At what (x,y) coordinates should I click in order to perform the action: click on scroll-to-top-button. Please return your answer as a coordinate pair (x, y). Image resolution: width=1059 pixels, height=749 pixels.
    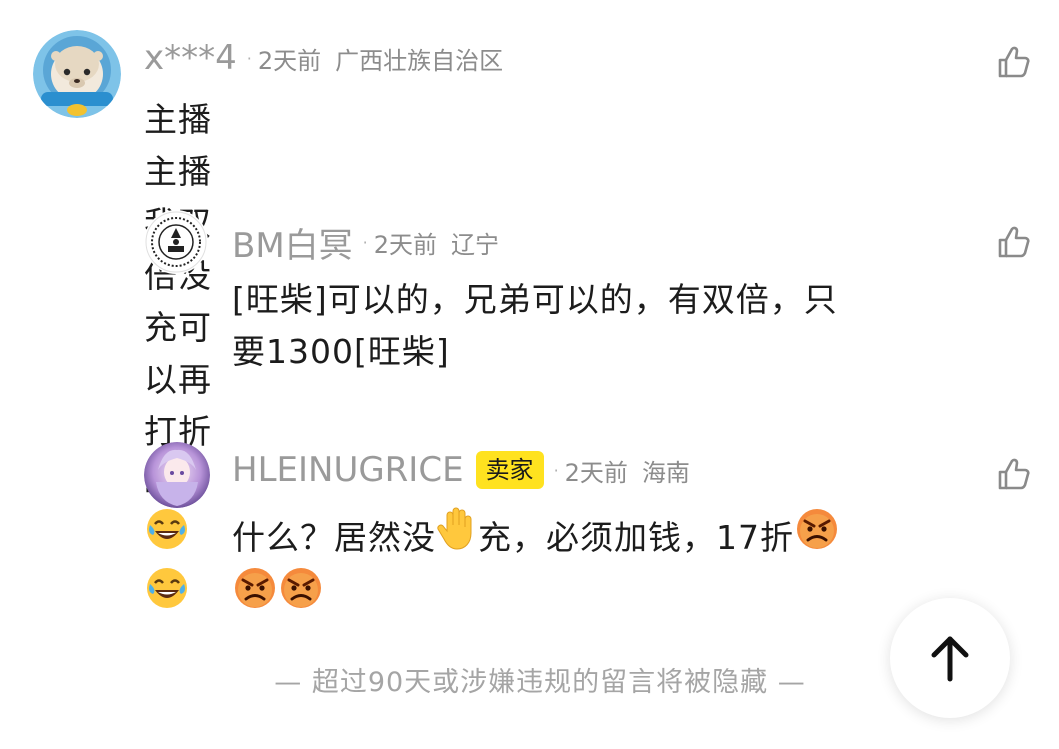
    Looking at the image, I should click on (950, 658).